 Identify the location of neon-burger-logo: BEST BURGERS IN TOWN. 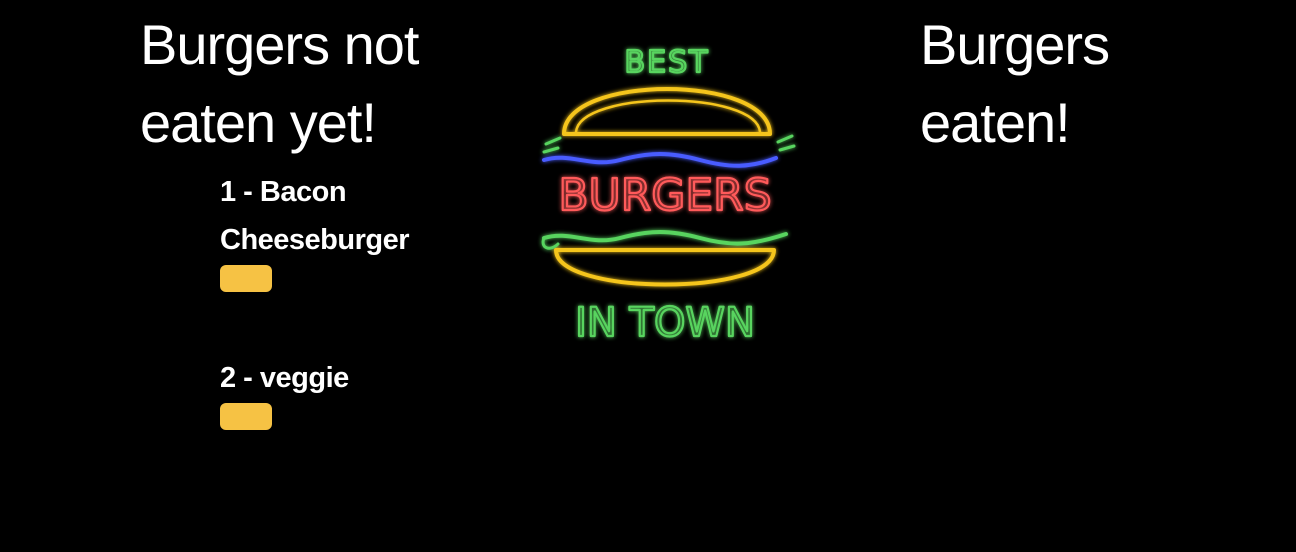
(665, 194).